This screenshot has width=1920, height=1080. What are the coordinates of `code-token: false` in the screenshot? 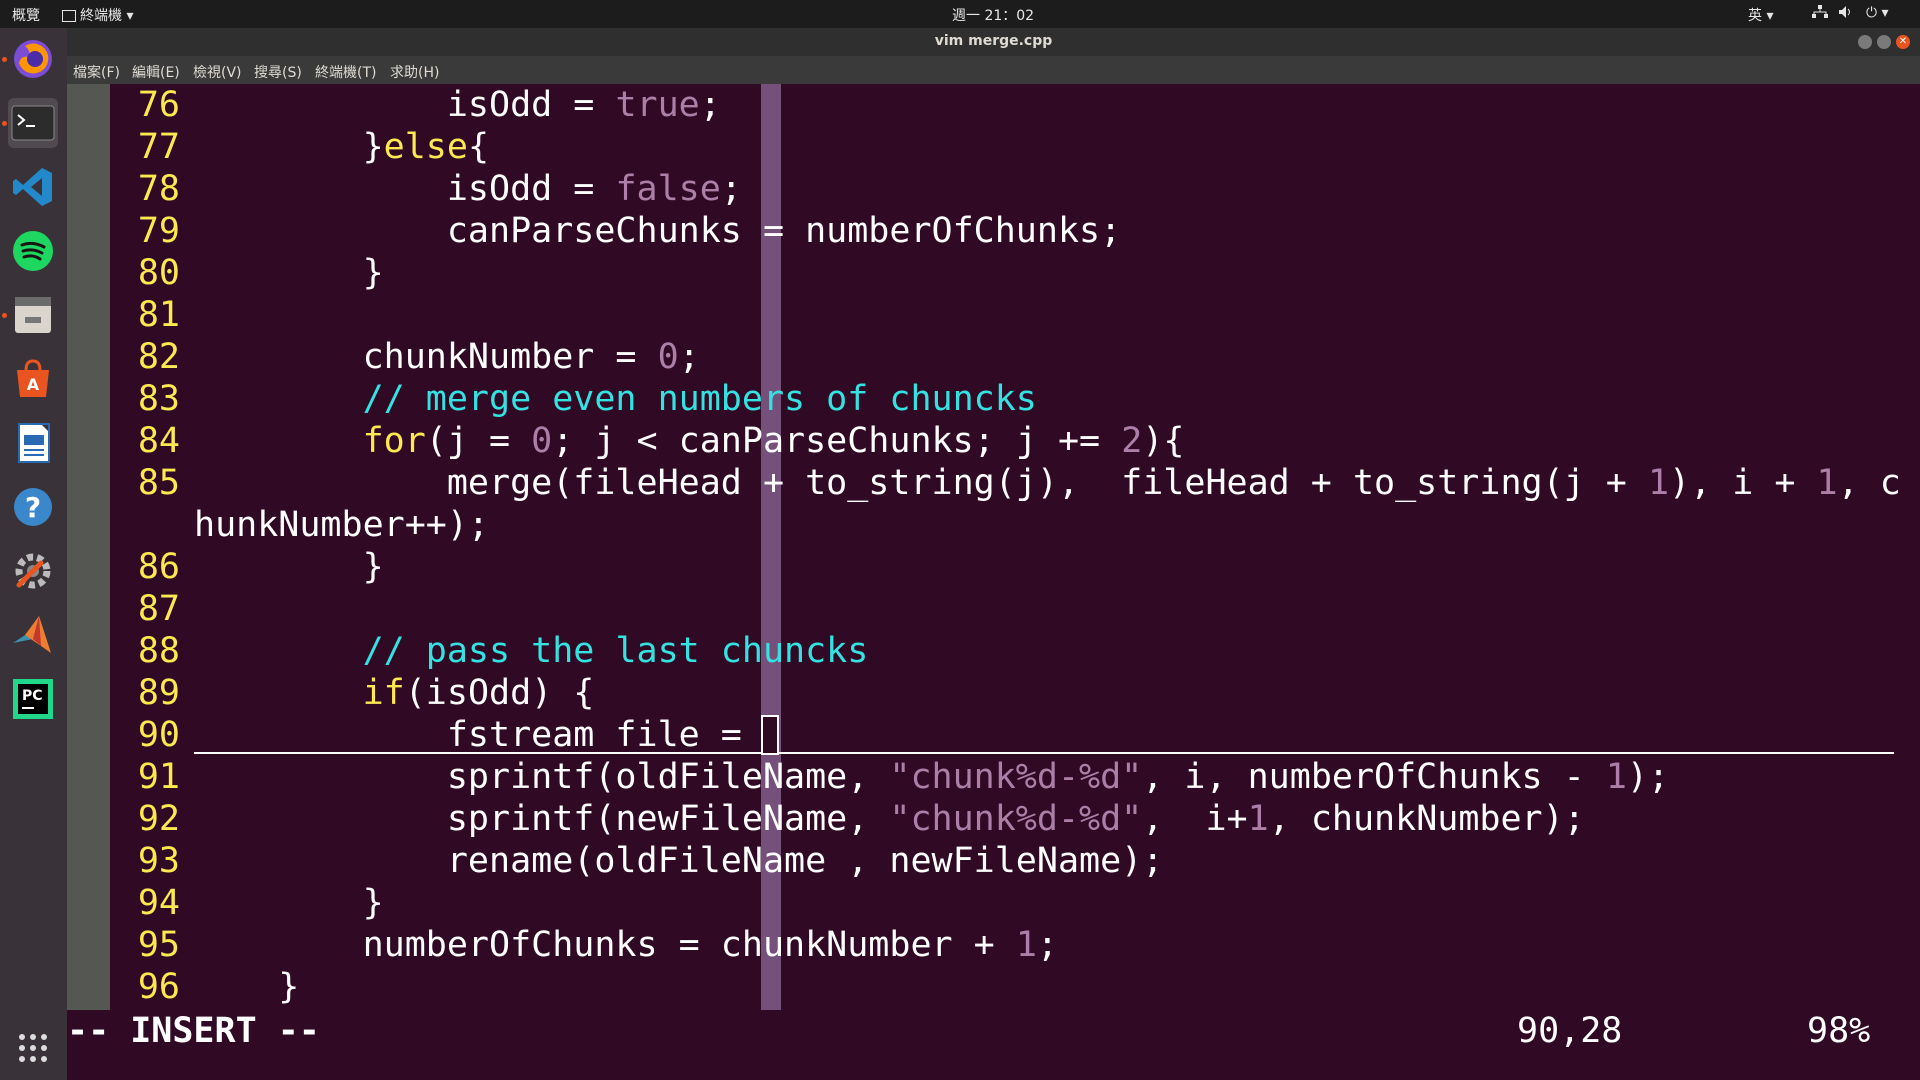 It's located at (668, 189).